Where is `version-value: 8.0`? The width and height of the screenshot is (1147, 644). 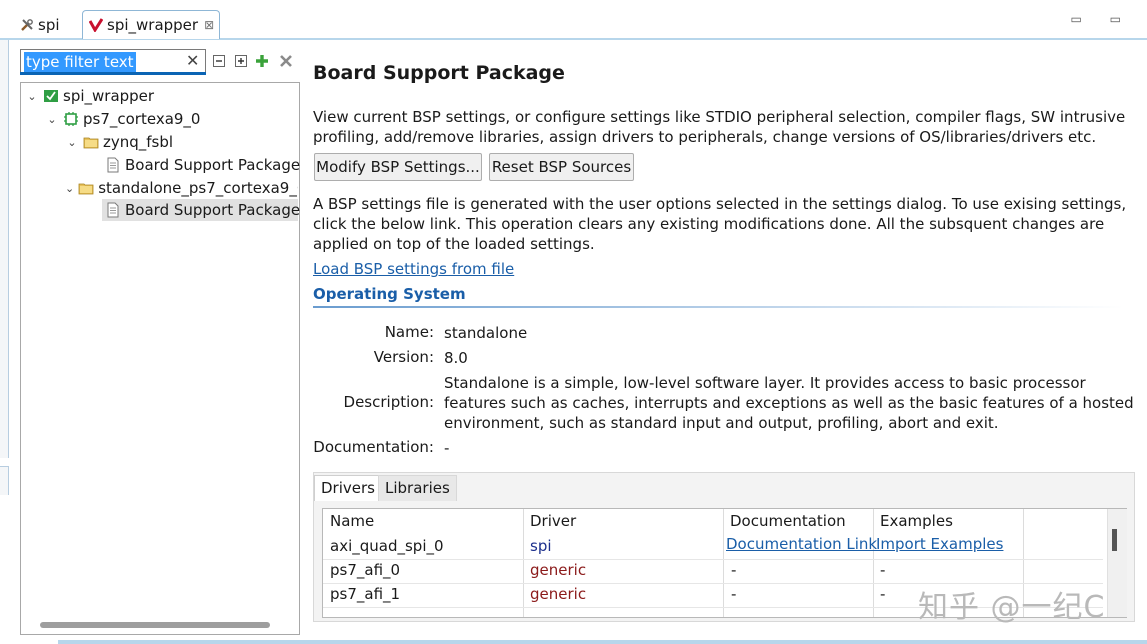 version-value: 8.0 is located at coordinates (456, 358).